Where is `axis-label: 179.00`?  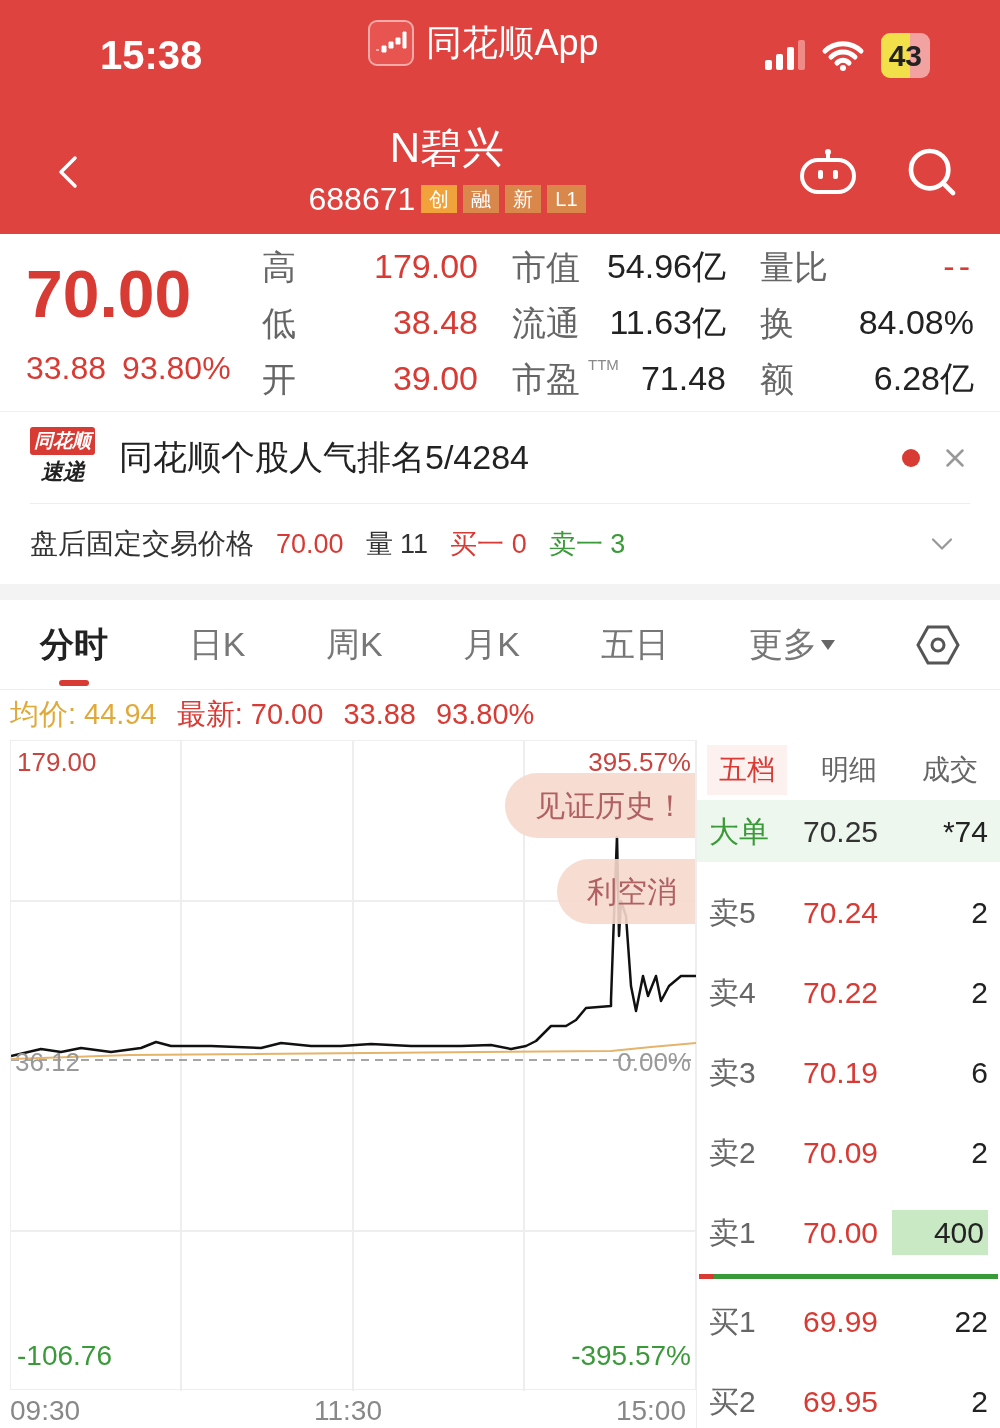 axis-label: 179.00 is located at coordinates (57, 762).